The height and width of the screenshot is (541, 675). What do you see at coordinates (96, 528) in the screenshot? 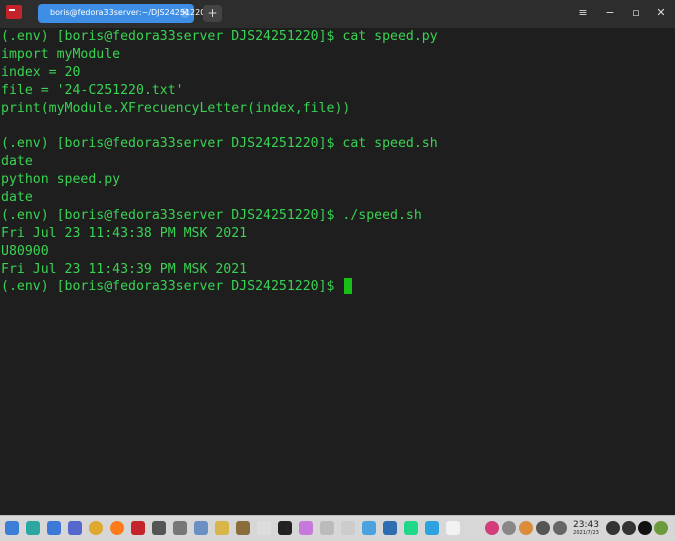
I see `chrome-icon` at bounding box center [96, 528].